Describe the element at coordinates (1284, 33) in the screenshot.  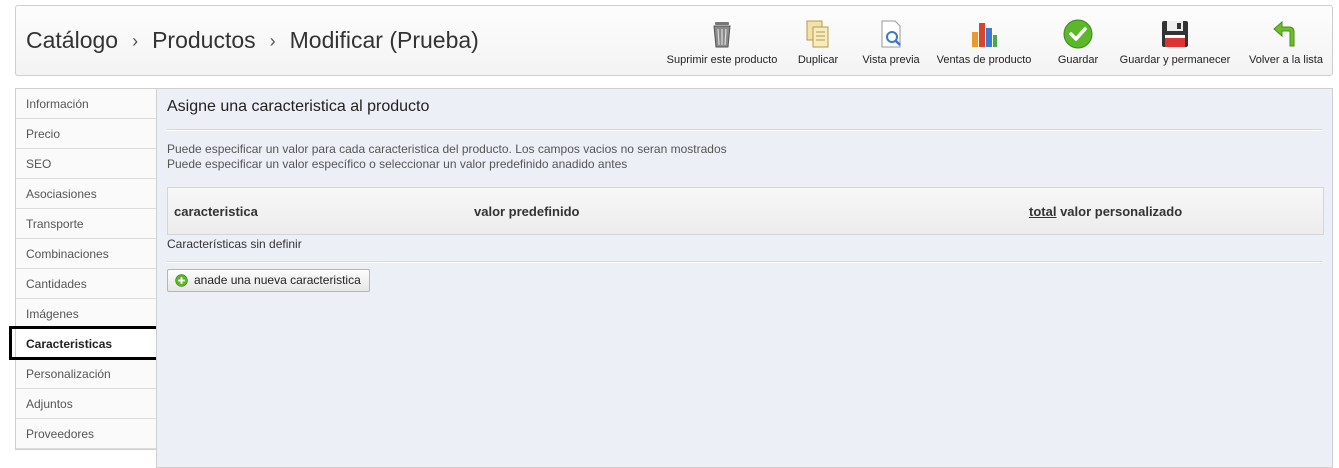
I see `back-arrow-icon` at that location.